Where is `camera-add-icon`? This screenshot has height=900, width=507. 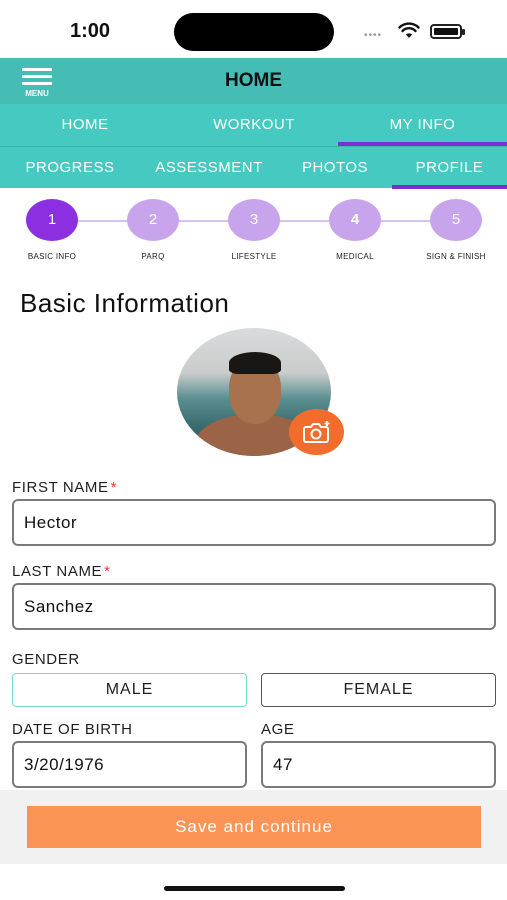 camera-add-icon is located at coordinates (316, 432).